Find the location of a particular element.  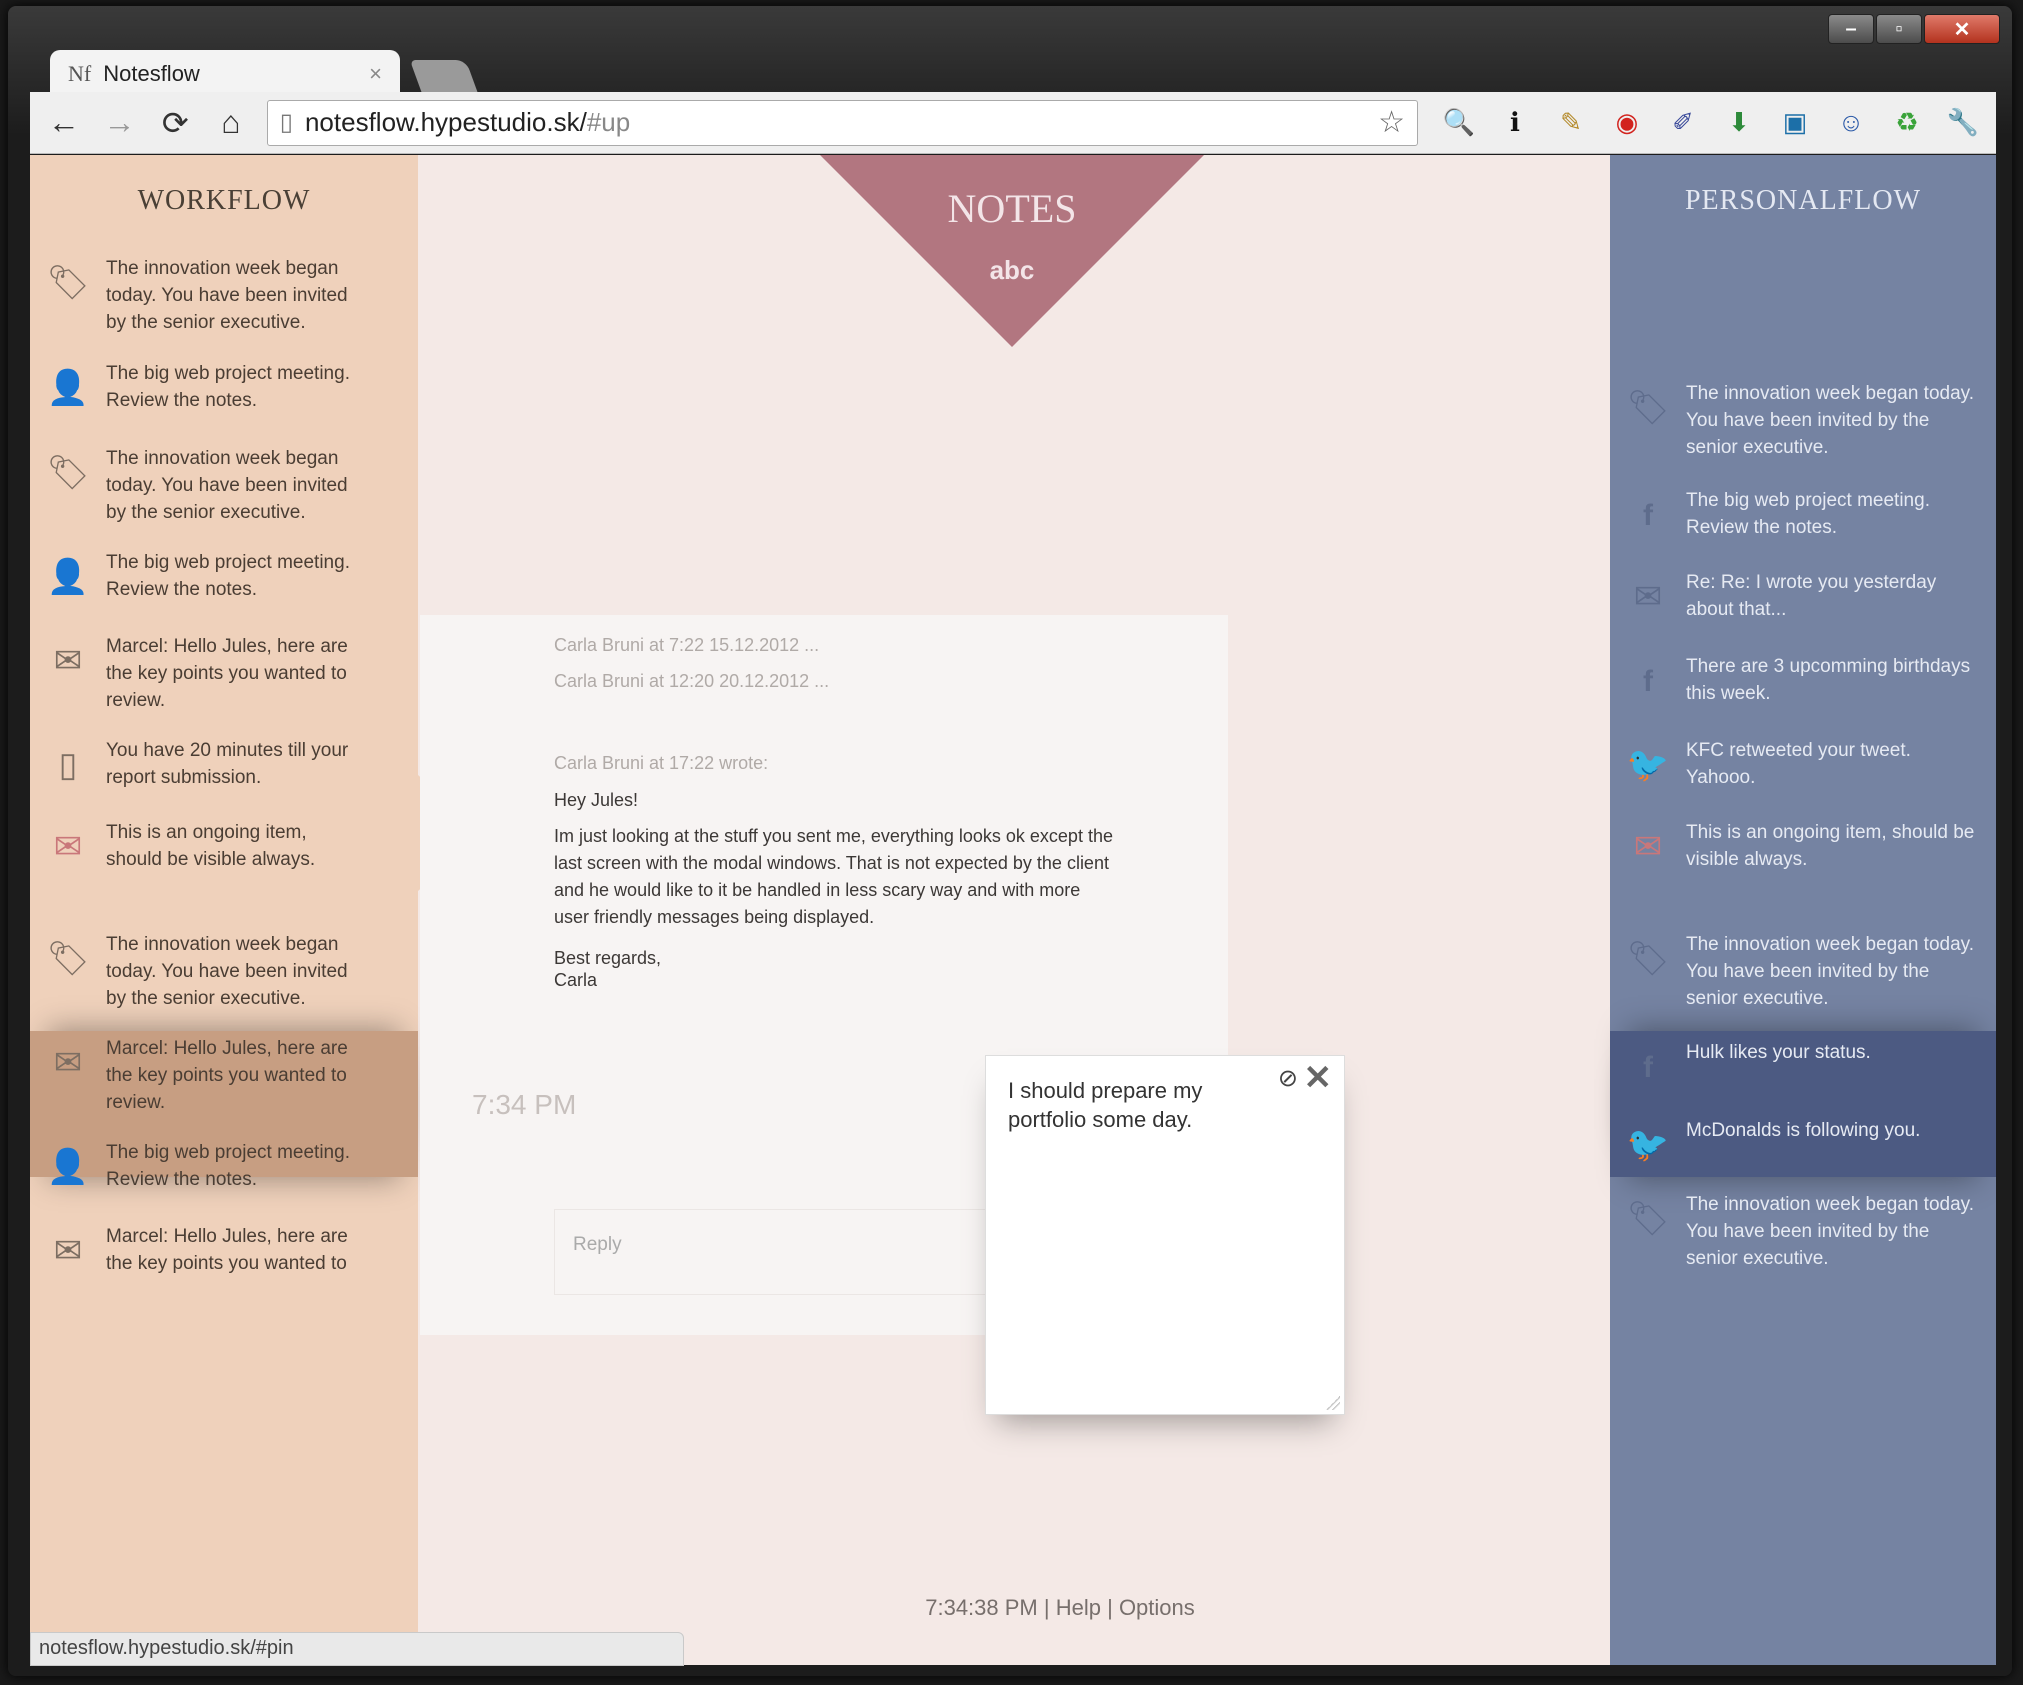

new-tab-button is located at coordinates (444, 77).